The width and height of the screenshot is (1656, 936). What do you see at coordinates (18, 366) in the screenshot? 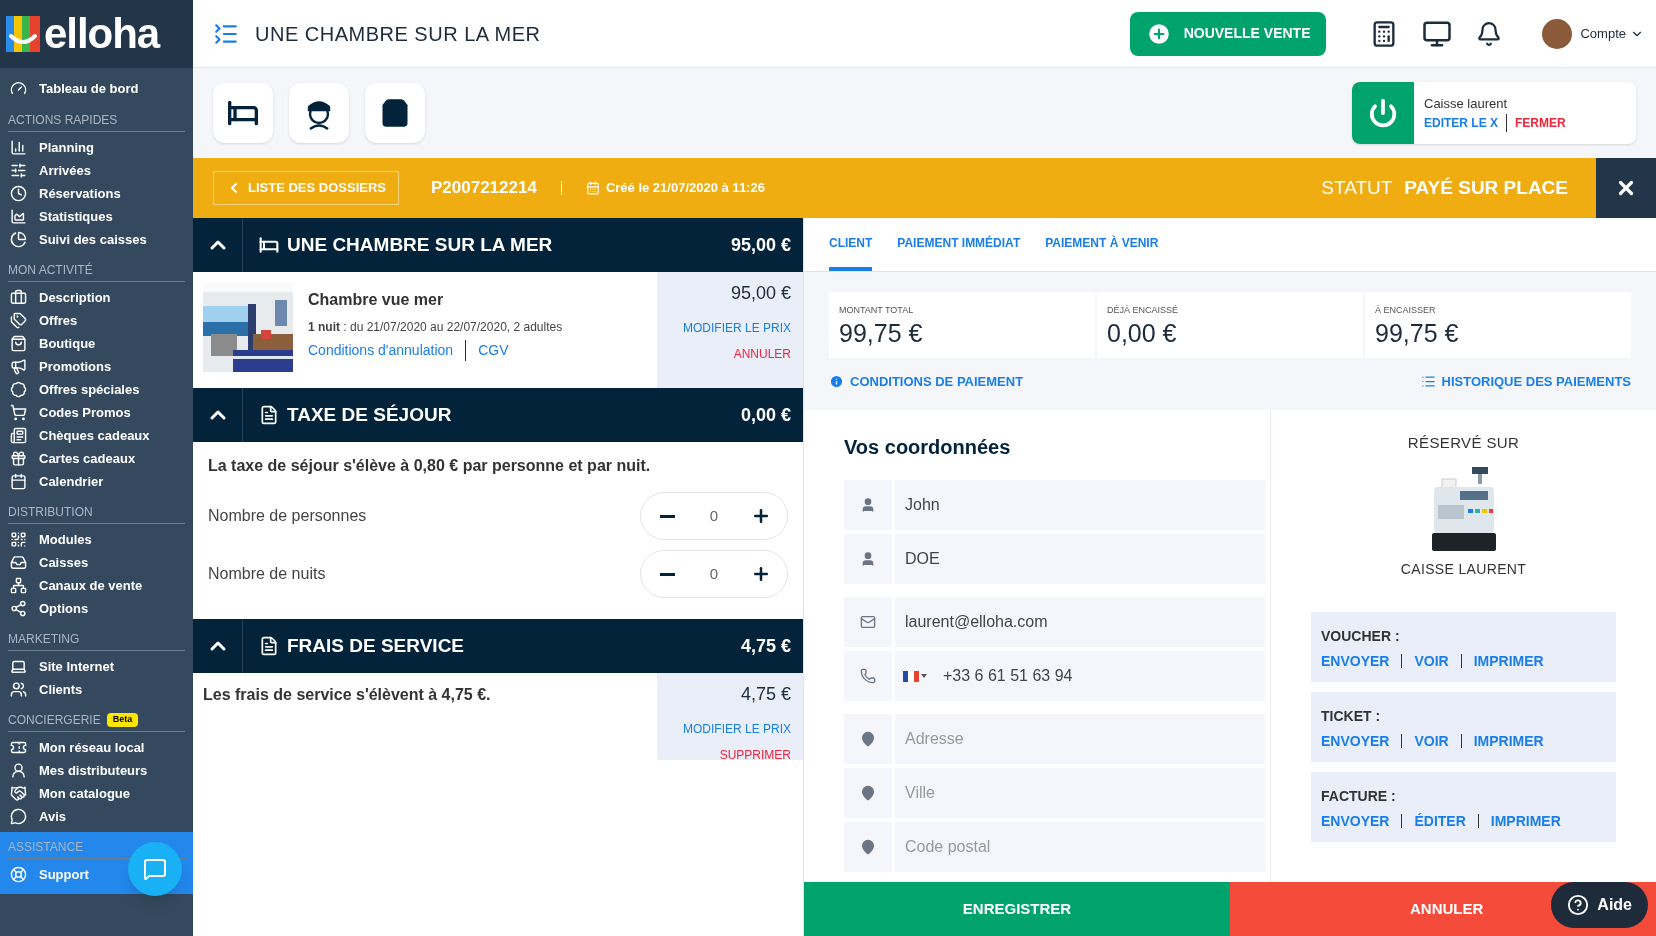
I see `megaphone-icon` at bounding box center [18, 366].